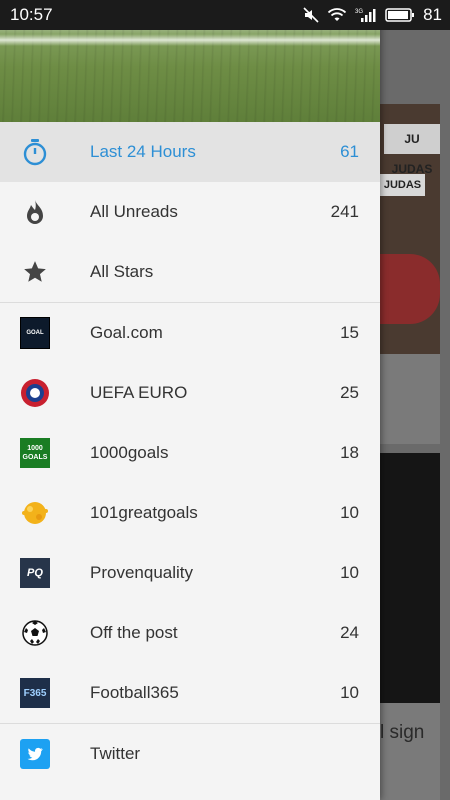 The image size is (450, 800). What do you see at coordinates (359, 12) in the screenshot?
I see `svg-text: 3G` at bounding box center [359, 12].